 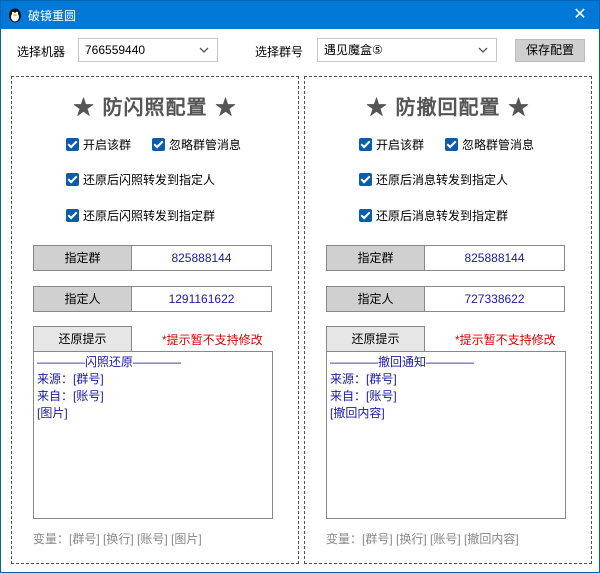 I want to click on machine-select-value: 766559440, so click(x=115, y=50).